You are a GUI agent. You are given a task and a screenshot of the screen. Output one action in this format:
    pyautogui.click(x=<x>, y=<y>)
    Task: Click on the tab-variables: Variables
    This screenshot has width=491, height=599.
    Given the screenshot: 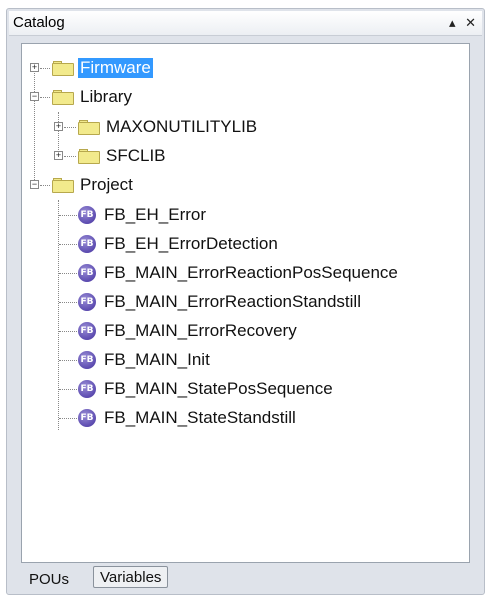 What is the action you would take?
    pyautogui.click(x=131, y=577)
    